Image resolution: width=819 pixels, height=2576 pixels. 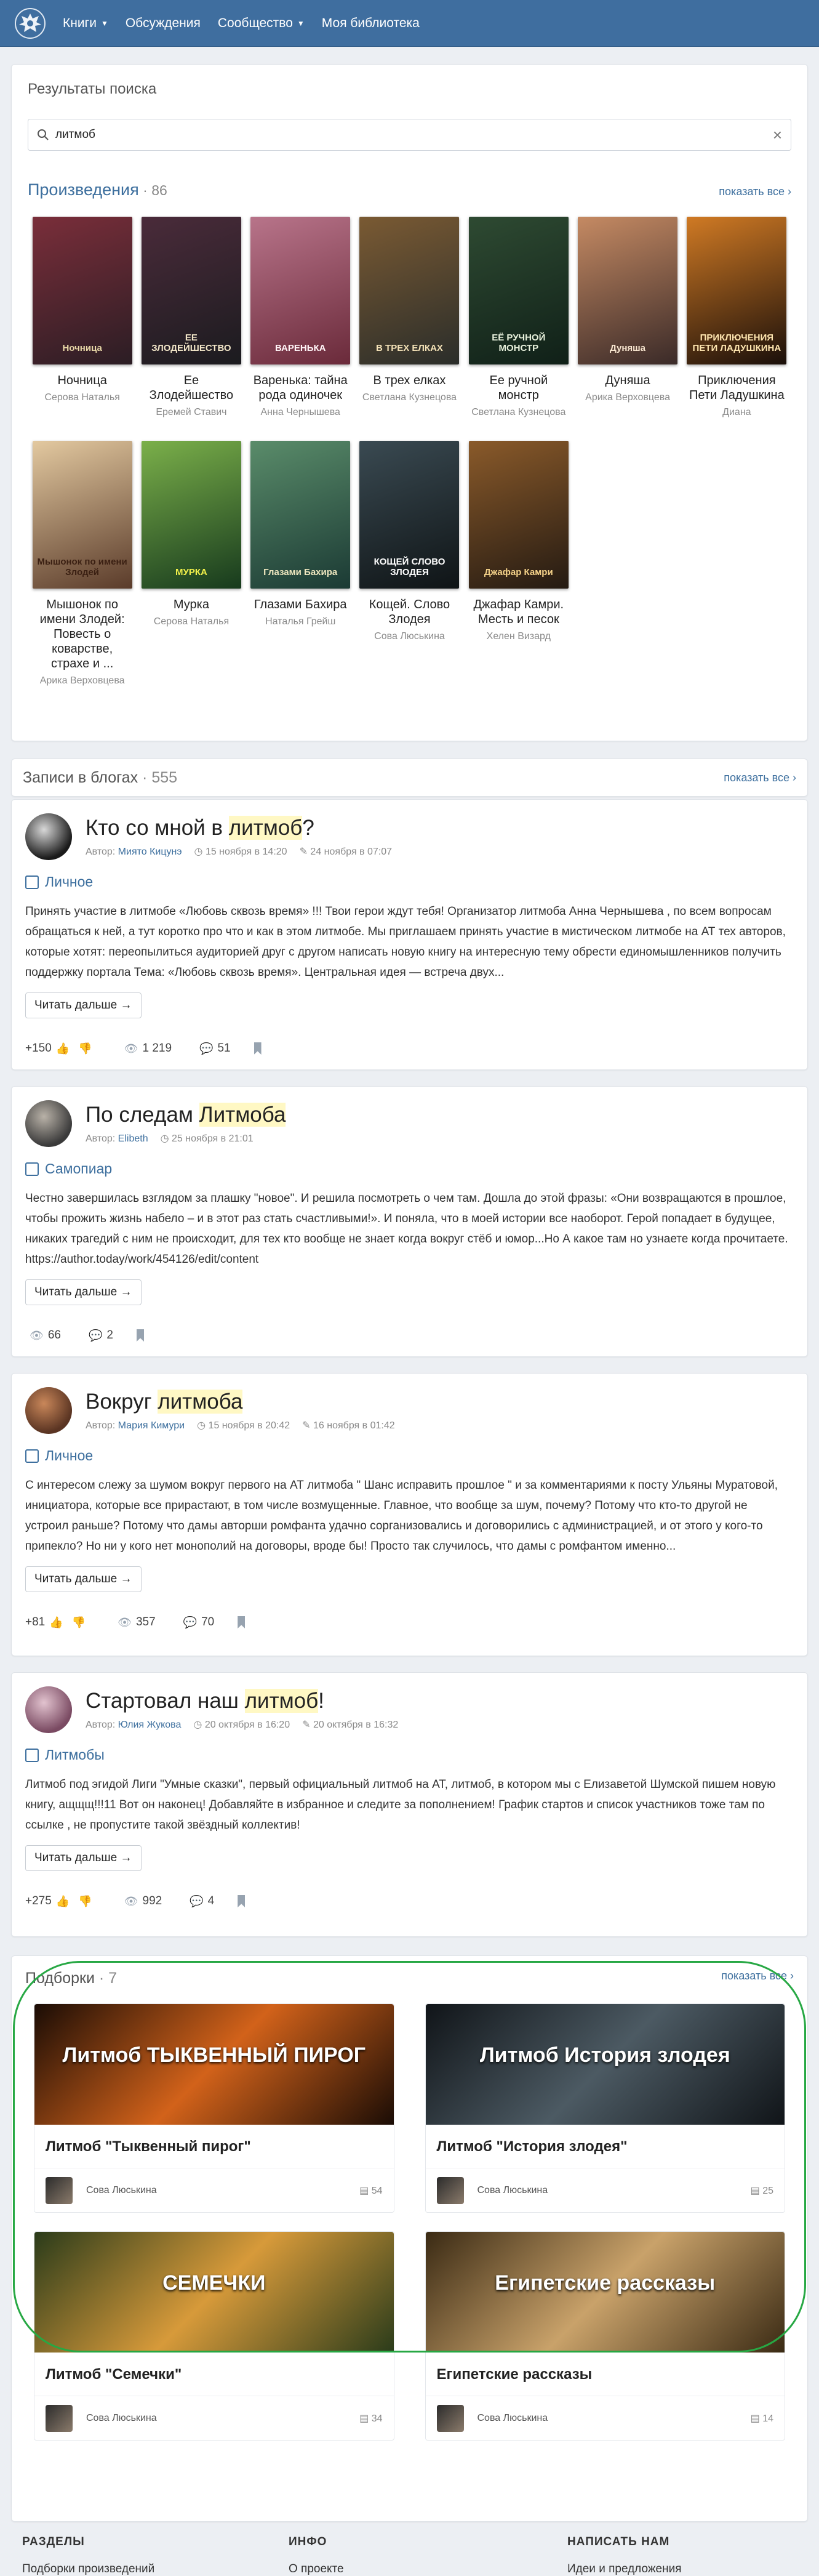 I want to click on book-card: Ночница Ночница Серова Наталья, so click(x=82, y=318).